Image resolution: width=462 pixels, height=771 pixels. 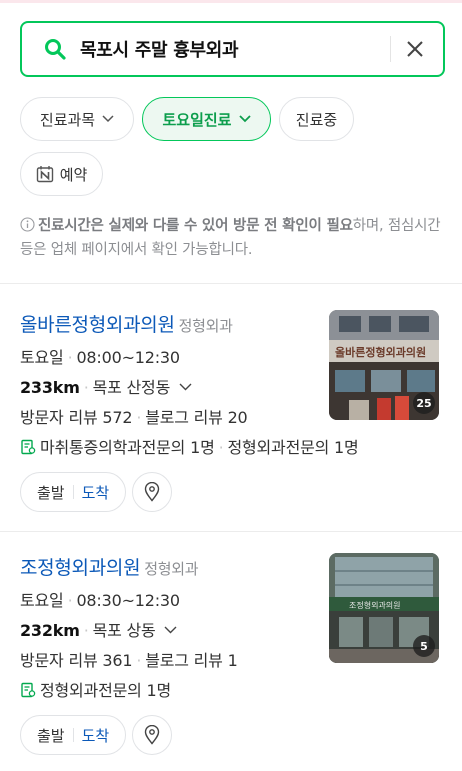 I want to click on filter-department-label: 진료과목, so click(x=67, y=119).